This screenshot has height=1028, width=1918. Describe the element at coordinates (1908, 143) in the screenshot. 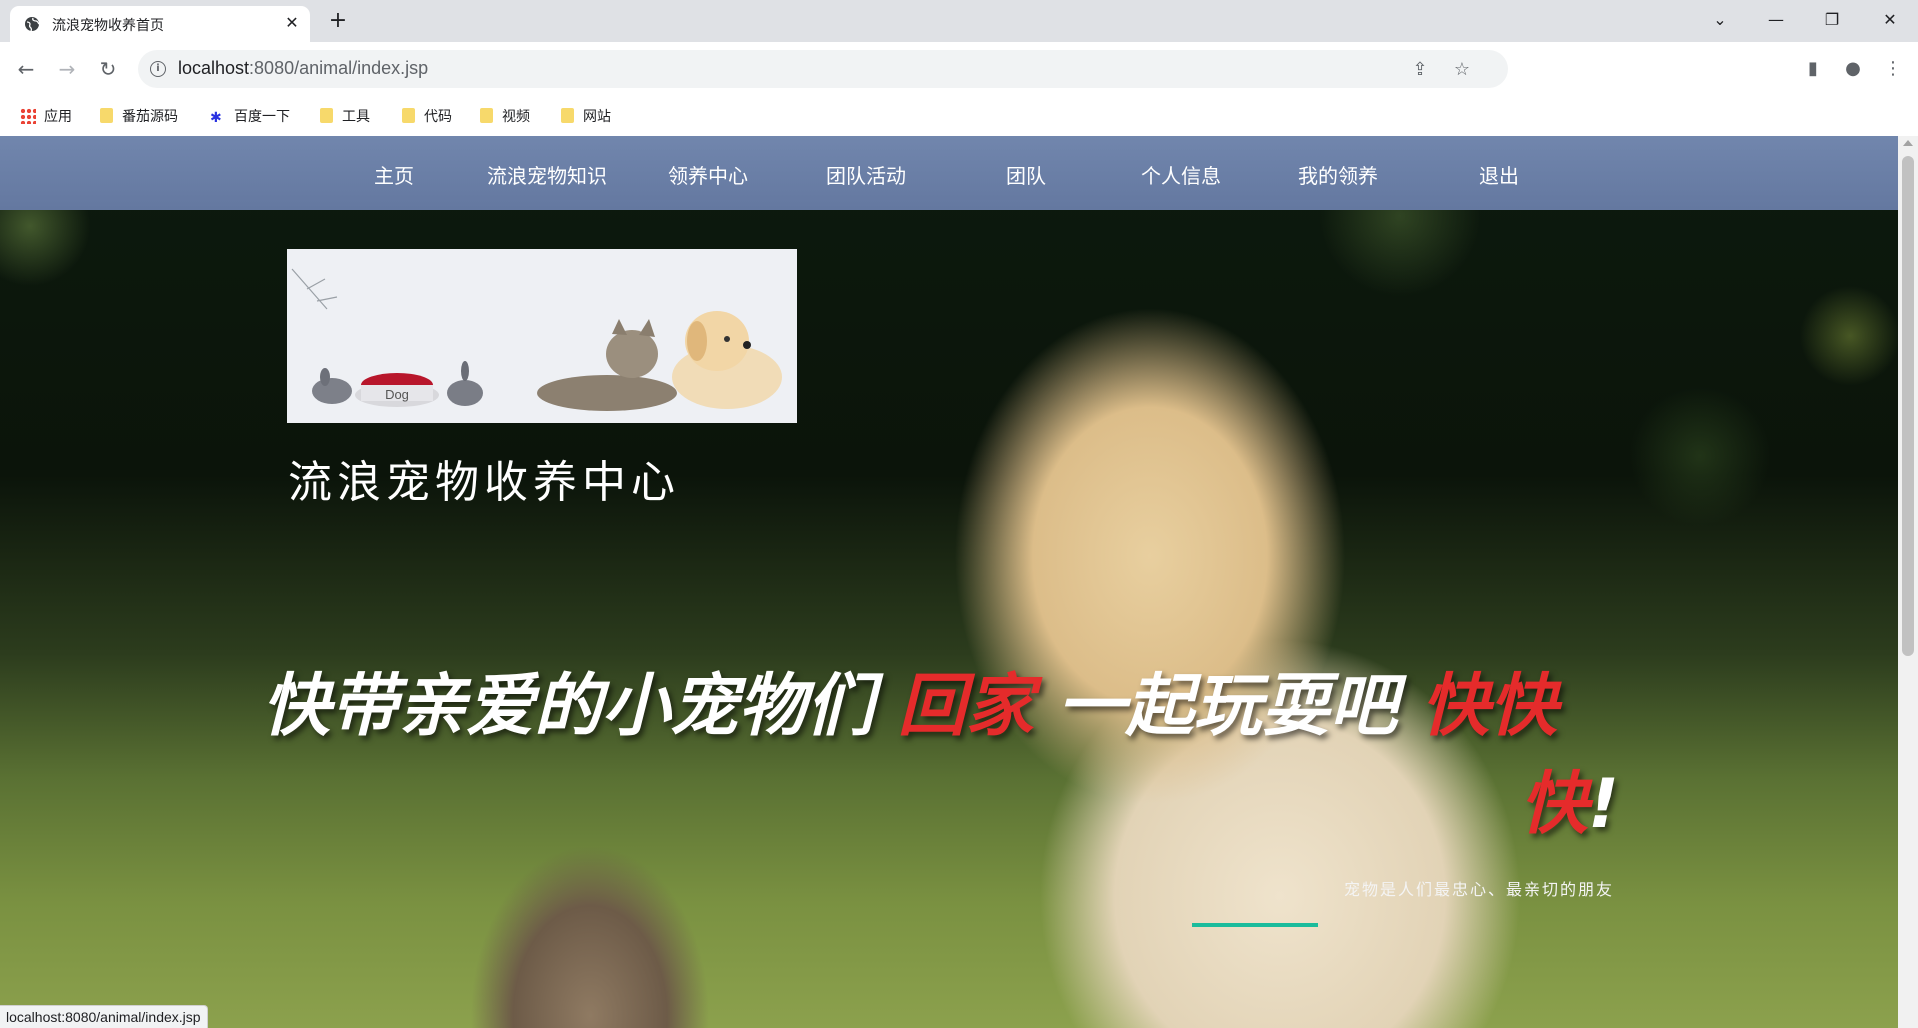

I see `scroll-up-arrow-icon` at that location.